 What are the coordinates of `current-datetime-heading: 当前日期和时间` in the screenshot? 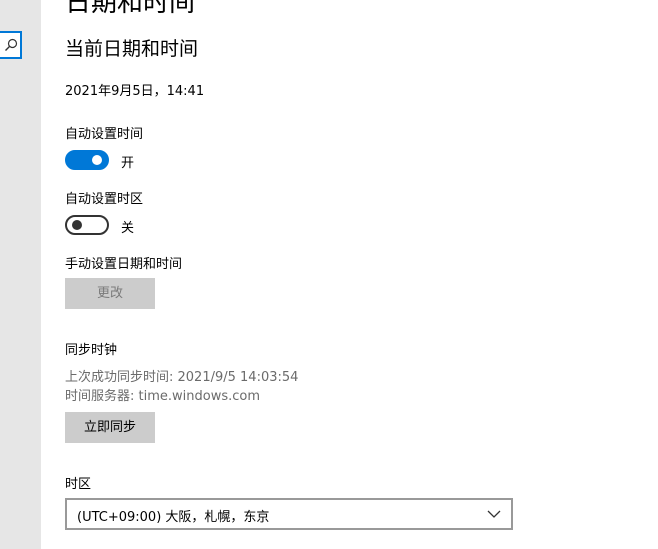 It's located at (132, 49).